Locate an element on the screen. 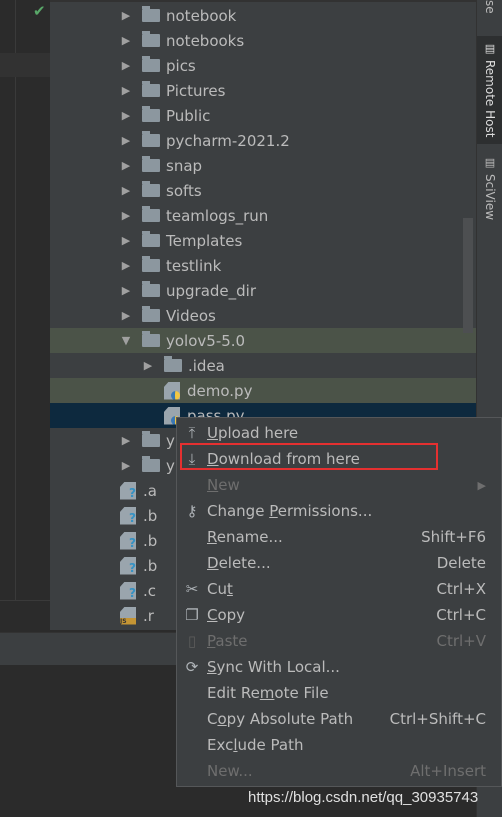  tool-window-tab: ▤ Remote Host is located at coordinates (489, 90).